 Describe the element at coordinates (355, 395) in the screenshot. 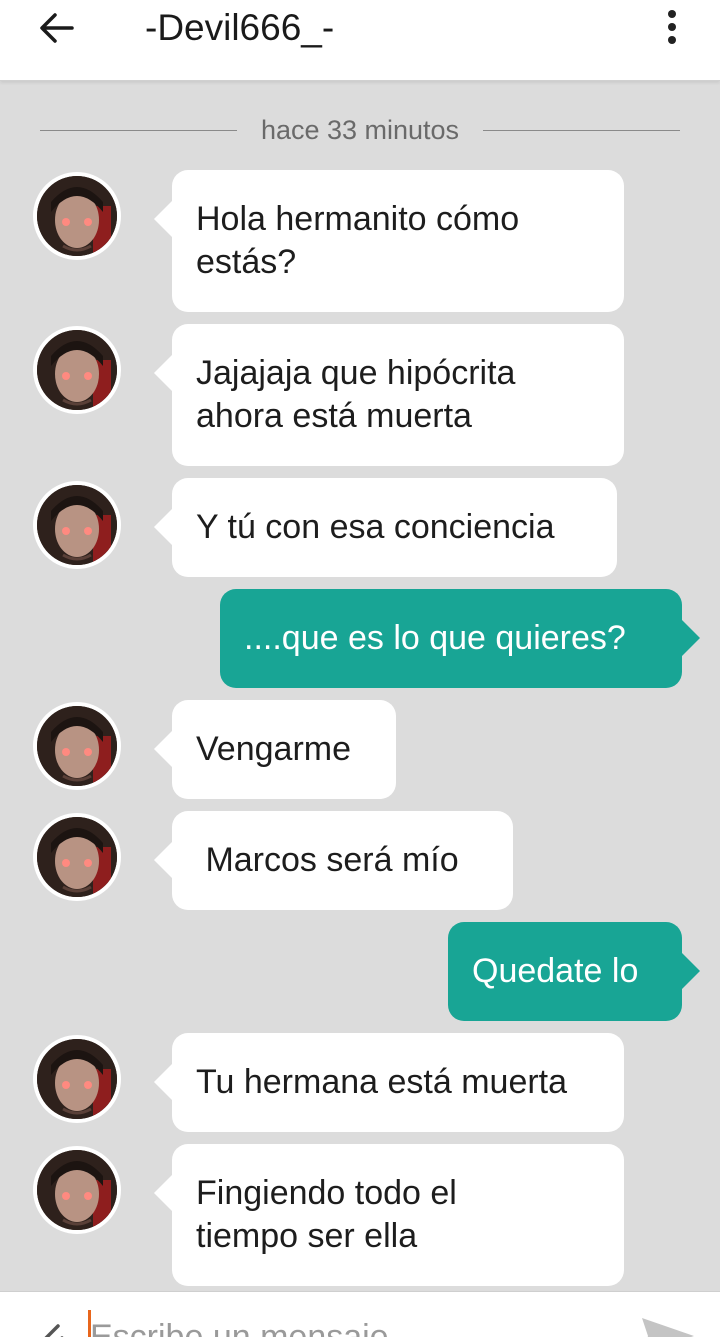

I see `message-text: Jajajaja que hipócrita ahora está muerta` at that location.